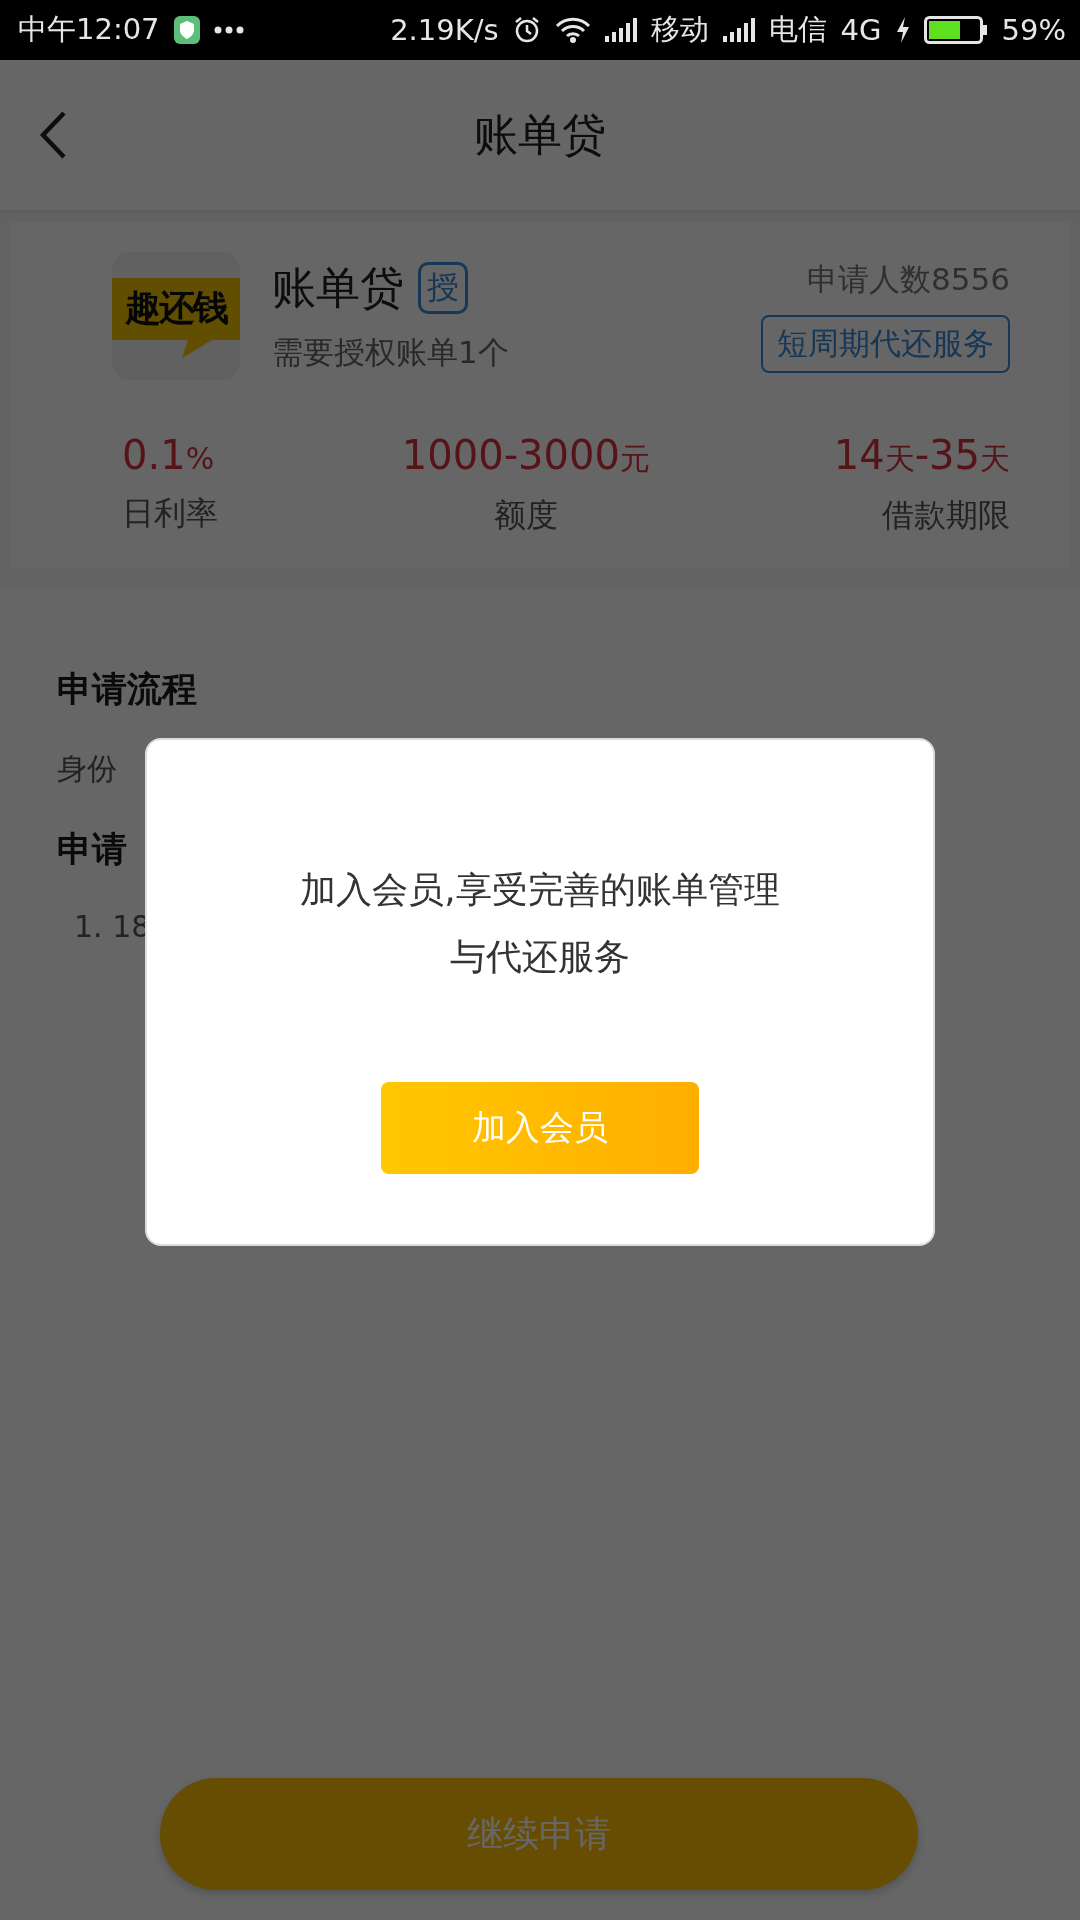 Image resolution: width=1080 pixels, height=1920 pixels. What do you see at coordinates (169, 455) in the screenshot?
I see `stat-value: 0.1%` at bounding box center [169, 455].